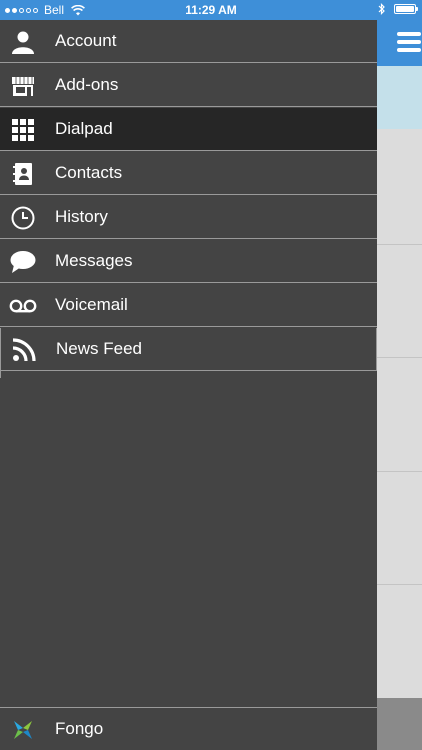  I want to click on speech-bubble-icon, so click(23, 262).